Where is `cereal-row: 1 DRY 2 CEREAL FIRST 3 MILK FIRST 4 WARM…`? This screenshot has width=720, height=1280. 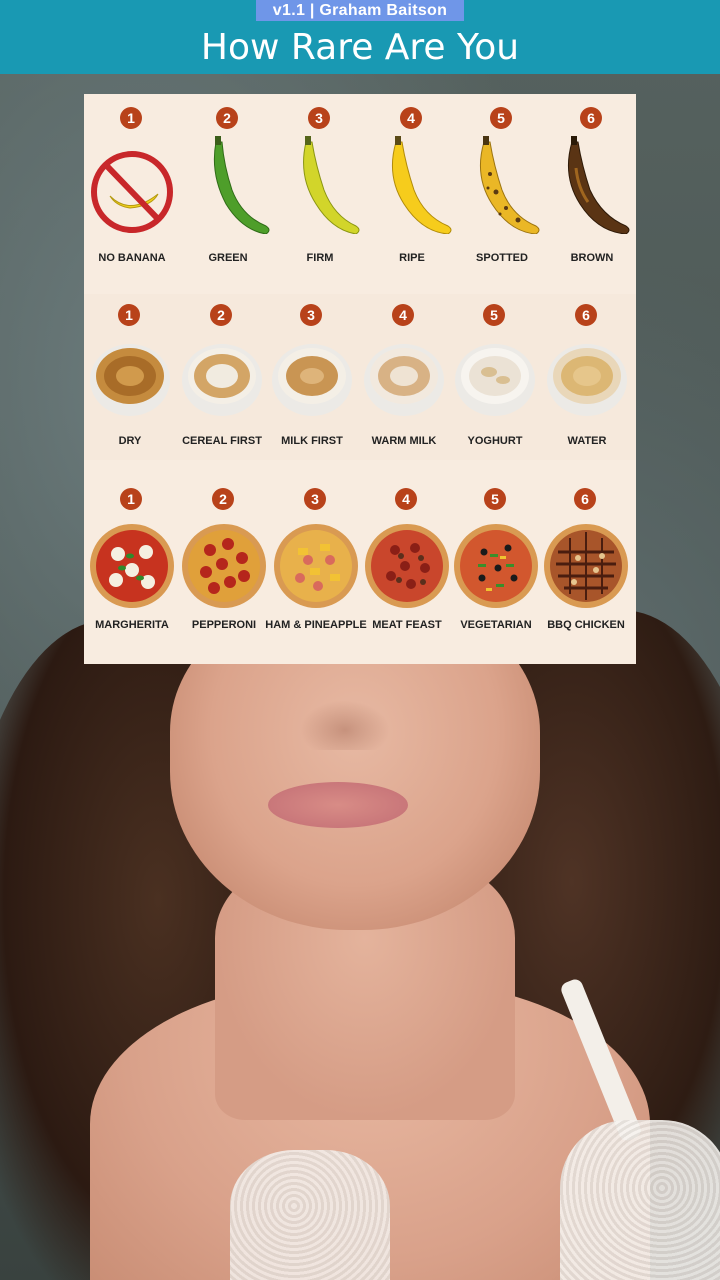 cereal-row: 1 DRY 2 CEREAL FIRST 3 MILK FIRST 4 WARM… is located at coordinates (360, 377).